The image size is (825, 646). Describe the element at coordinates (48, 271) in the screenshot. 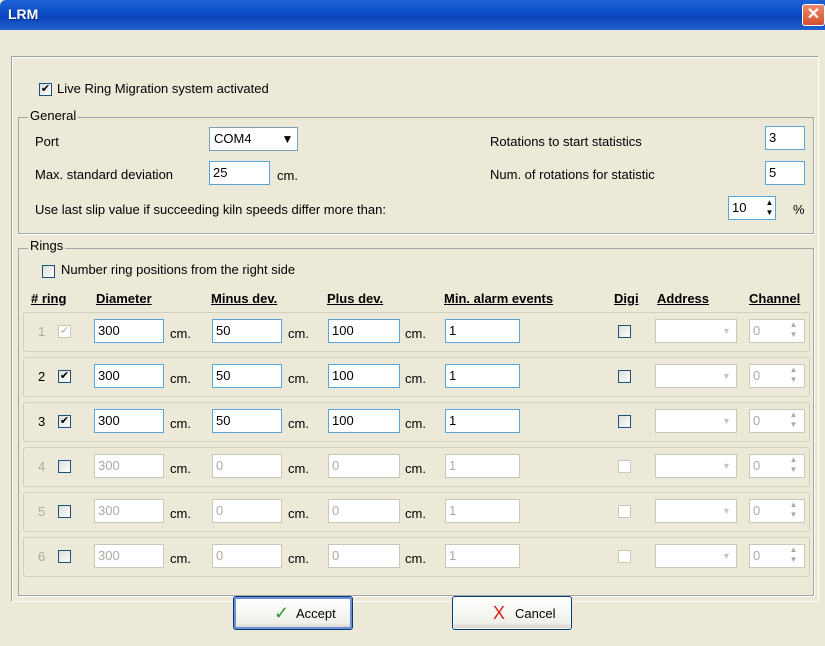

I see `number-from-right-checkbox` at that location.